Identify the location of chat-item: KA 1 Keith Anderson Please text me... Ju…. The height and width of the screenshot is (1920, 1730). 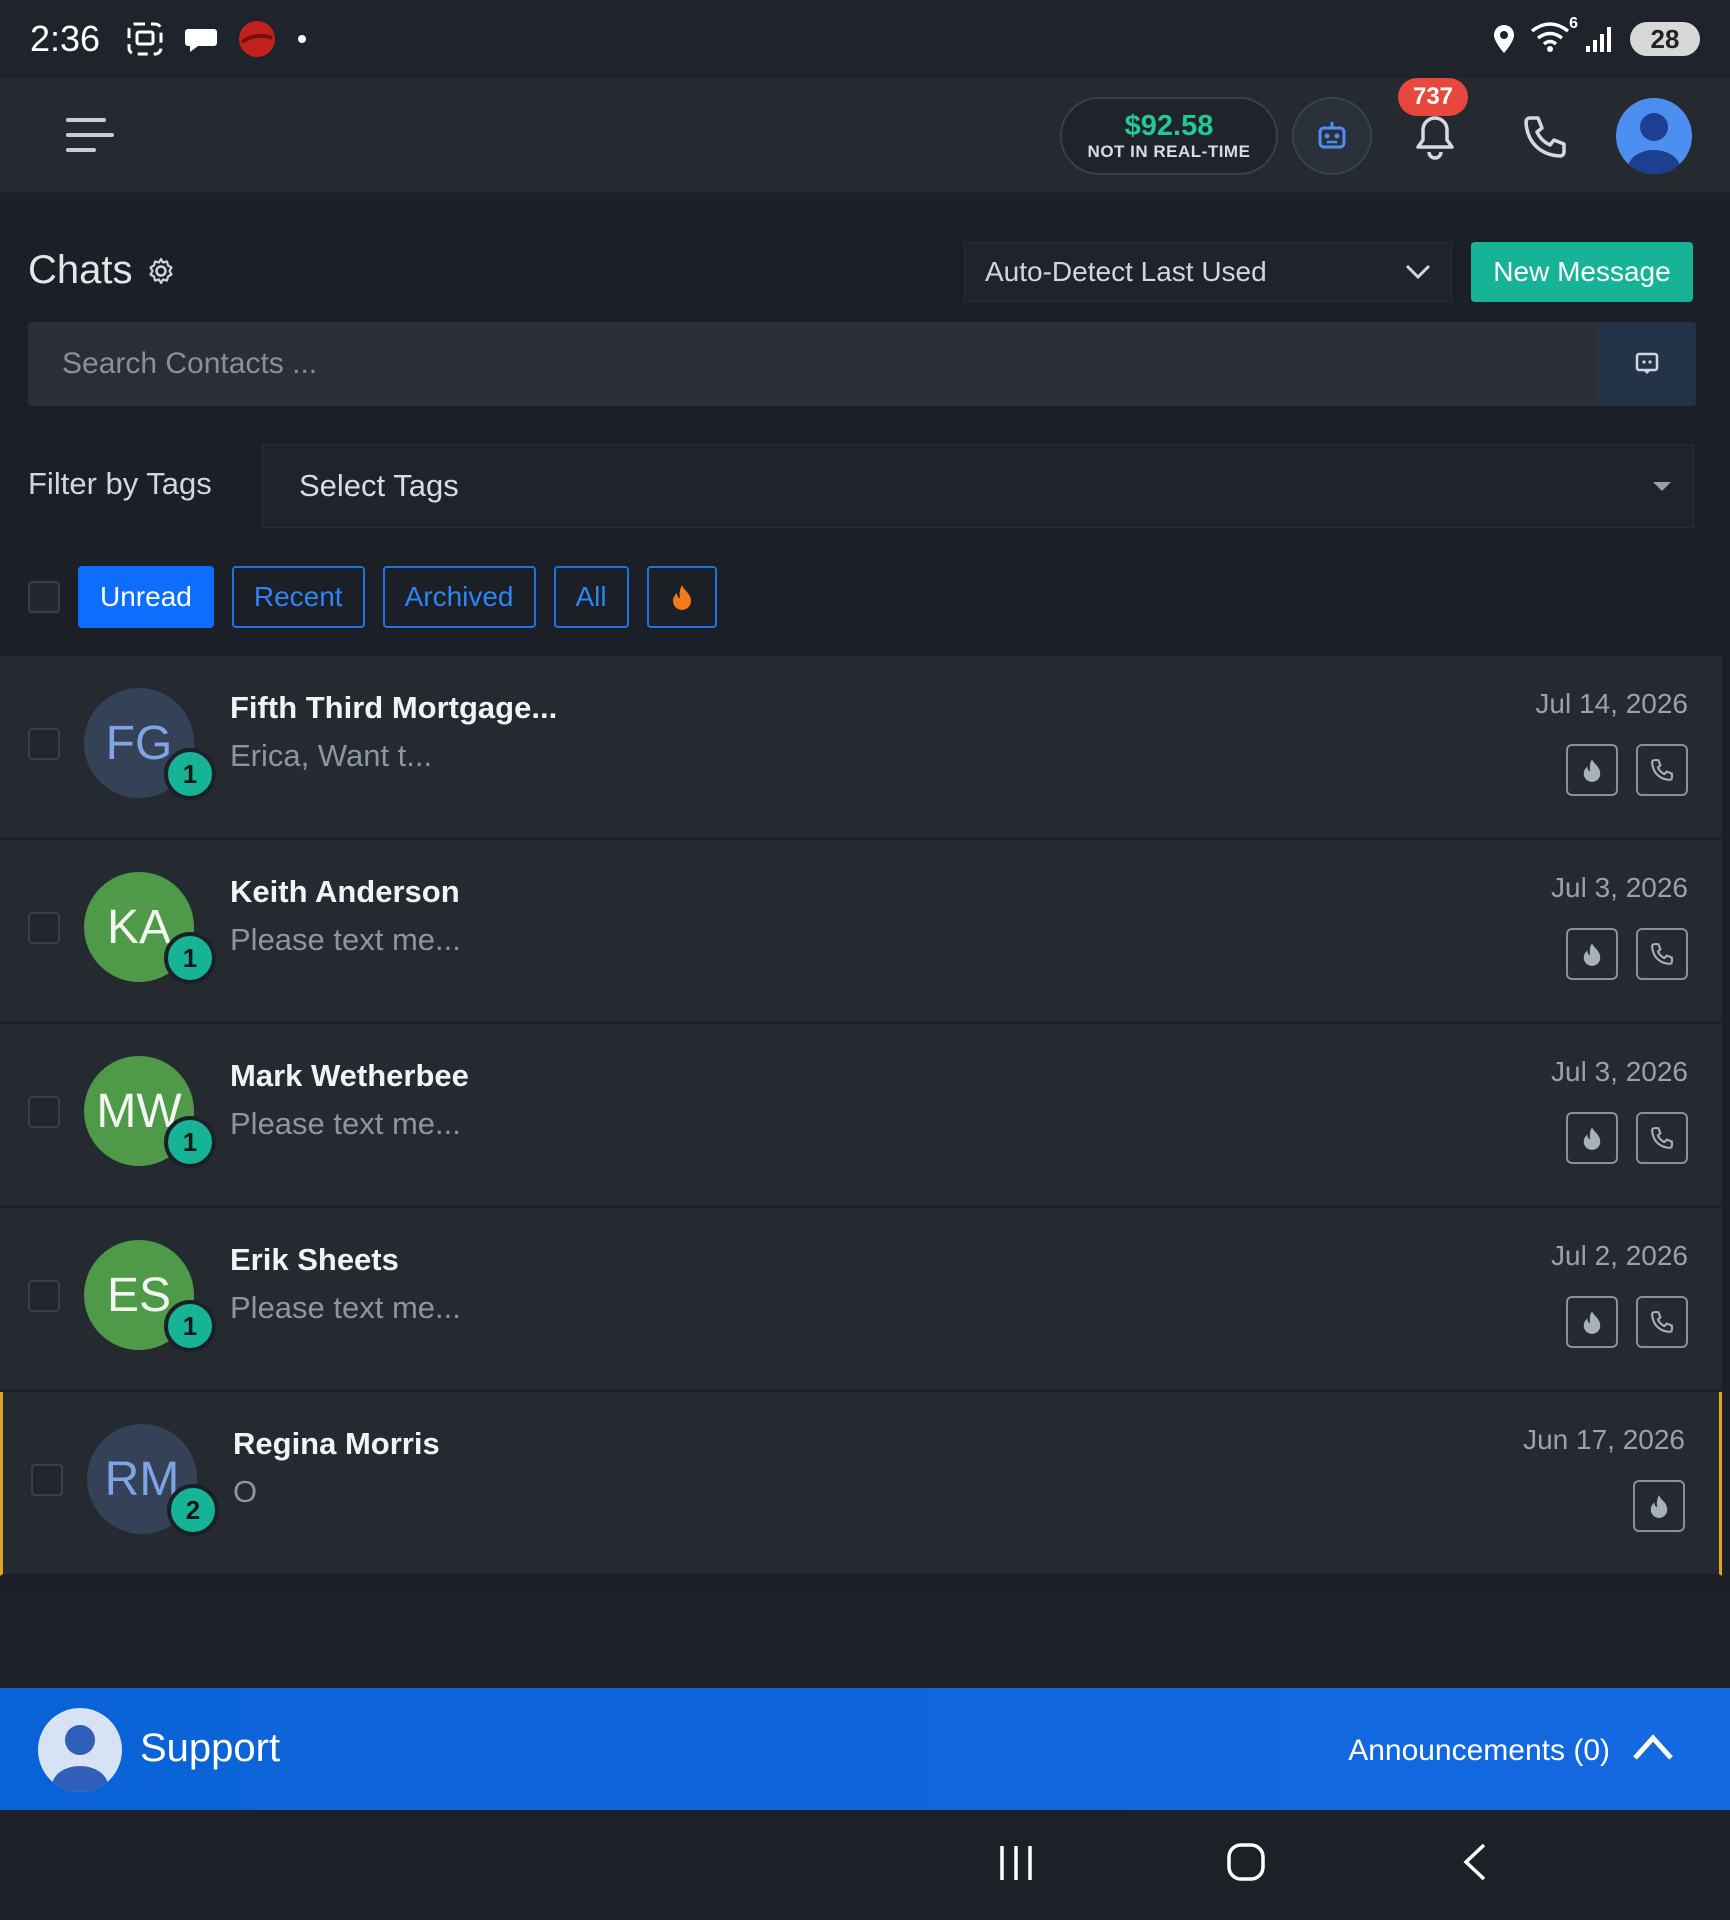
(861, 932).